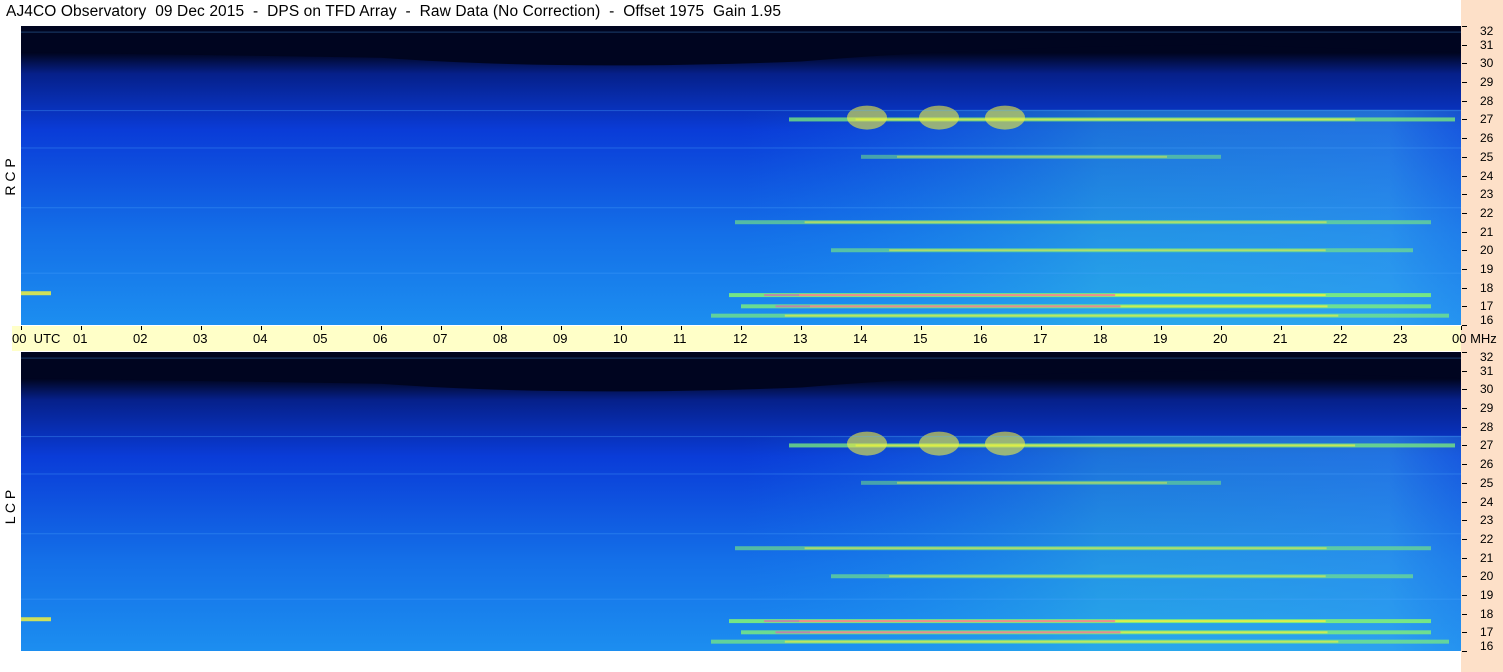 This screenshot has width=1503, height=672. What do you see at coordinates (1487, 501) in the screenshot?
I see `mhz-tick-label: 24` at bounding box center [1487, 501].